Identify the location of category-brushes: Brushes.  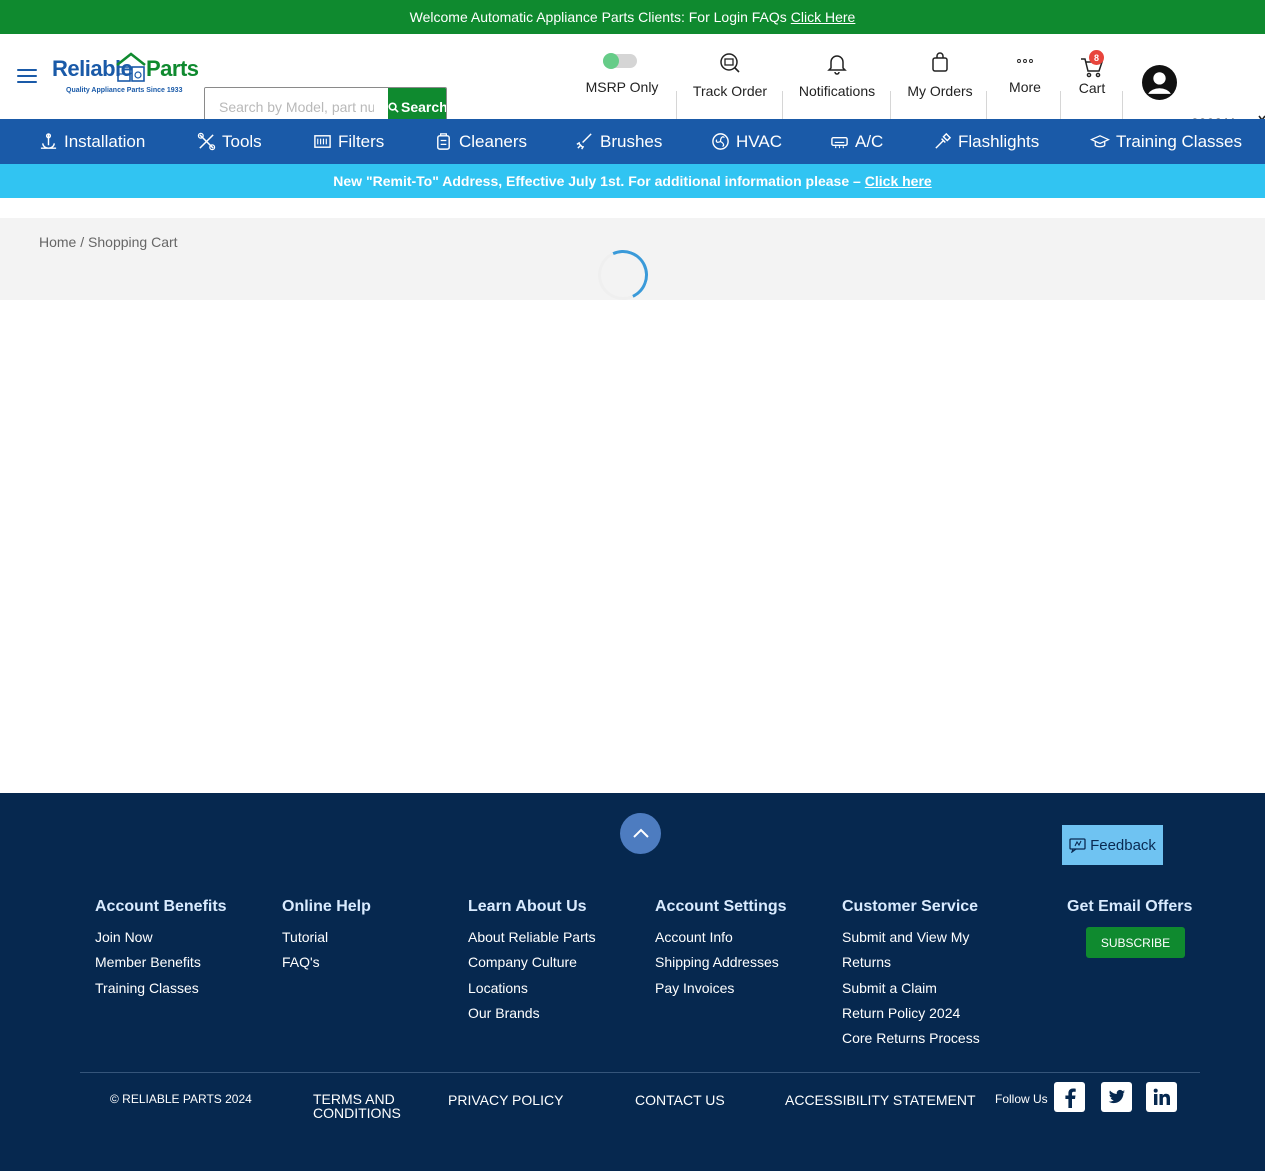
(618, 141).